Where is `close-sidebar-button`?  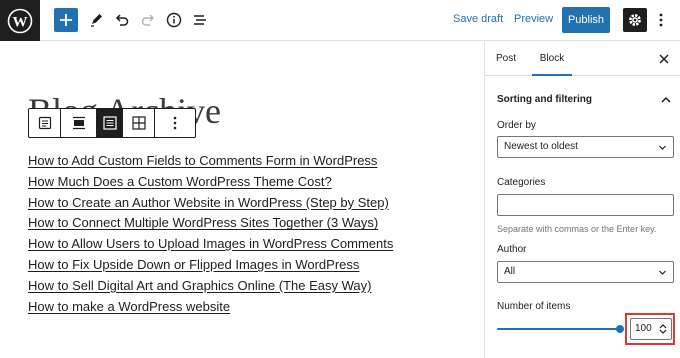
close-sidebar-button is located at coordinates (664, 59).